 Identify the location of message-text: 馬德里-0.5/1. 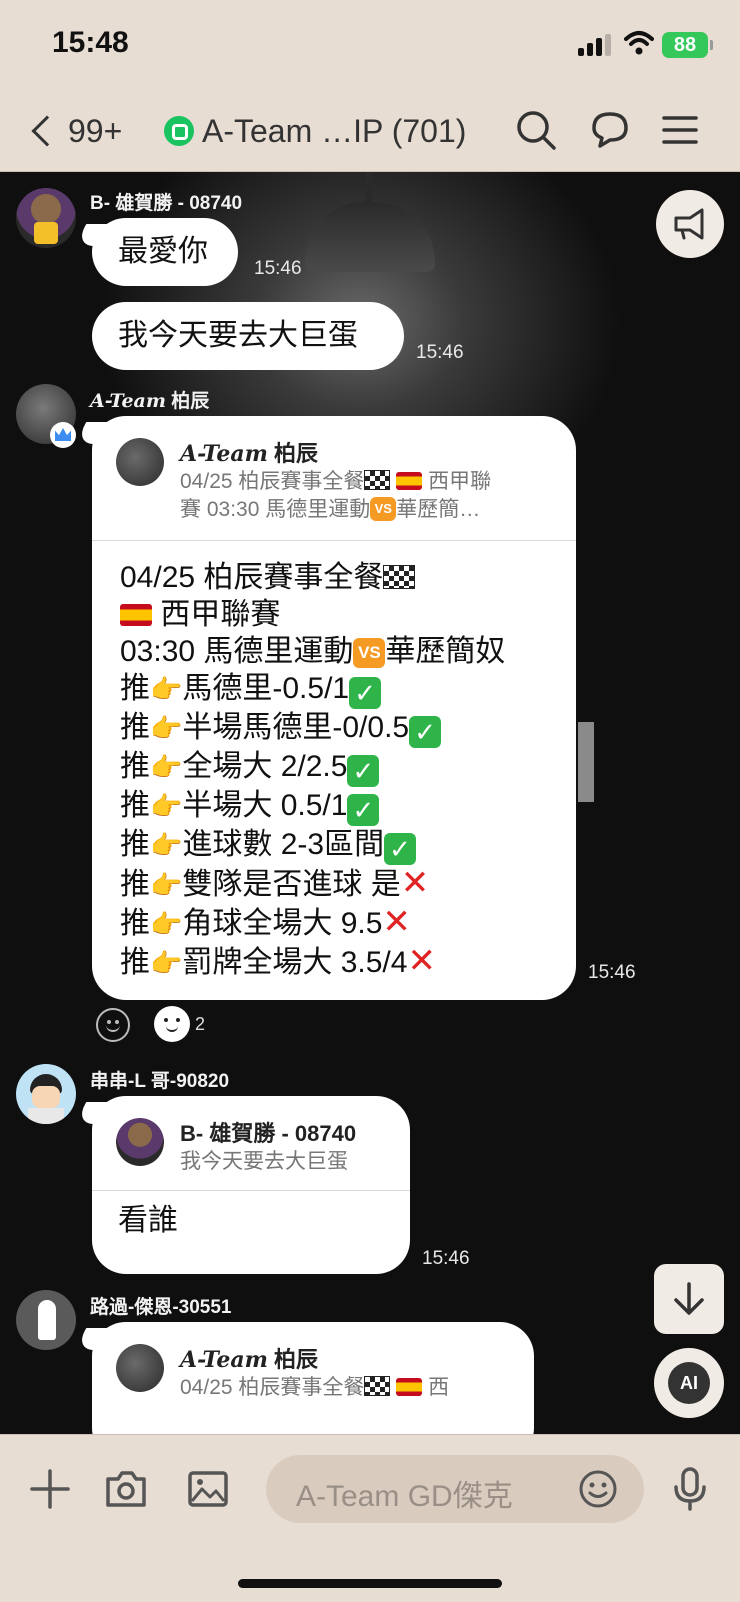
(266, 688).